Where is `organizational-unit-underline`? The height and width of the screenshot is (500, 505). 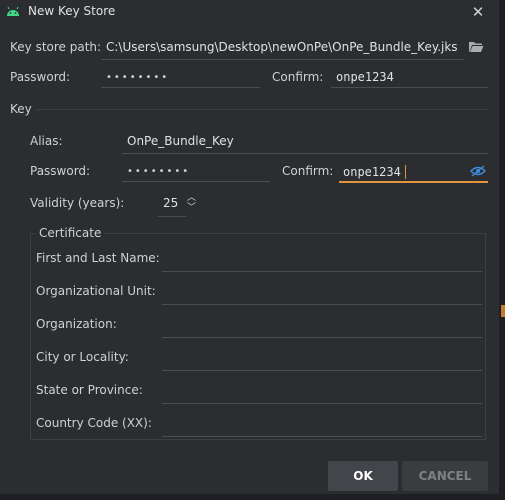
organizational-unit-underline is located at coordinates (322, 304).